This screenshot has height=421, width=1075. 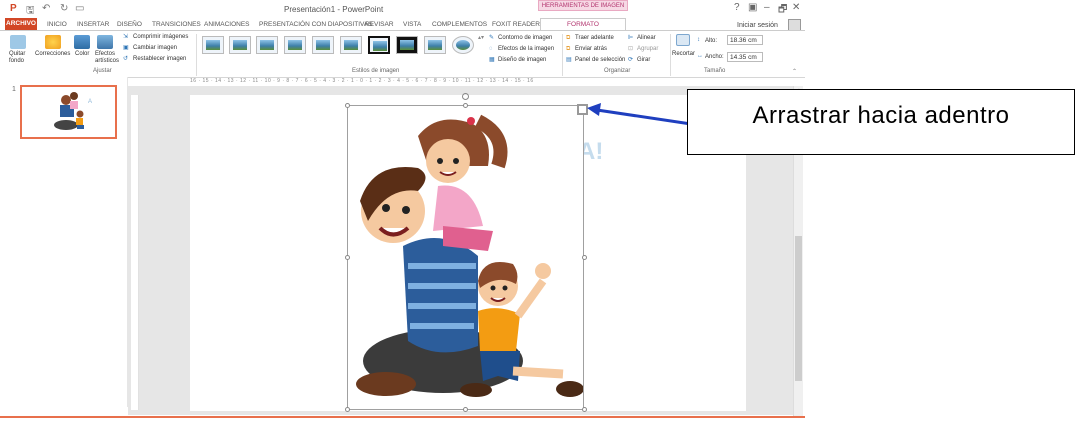 What do you see at coordinates (526, 49) in the screenshot?
I see `efectos-imagen-button: Efectos de la imagen` at bounding box center [526, 49].